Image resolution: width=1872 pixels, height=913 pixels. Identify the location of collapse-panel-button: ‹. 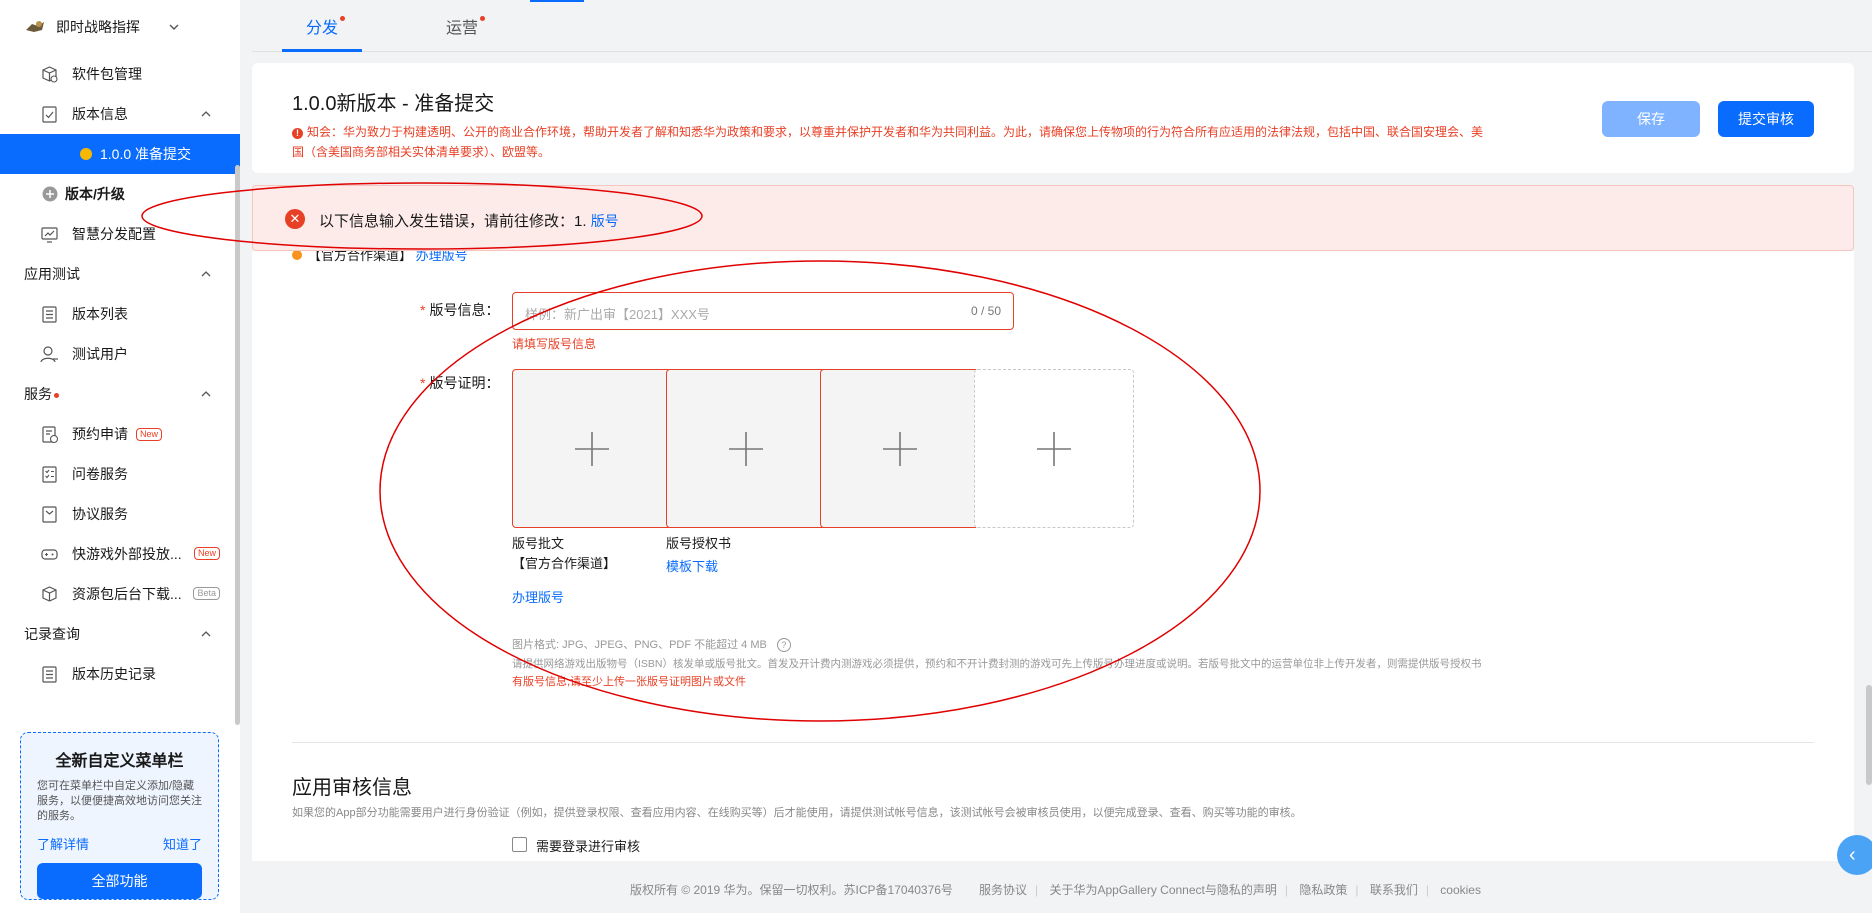
(1854, 855).